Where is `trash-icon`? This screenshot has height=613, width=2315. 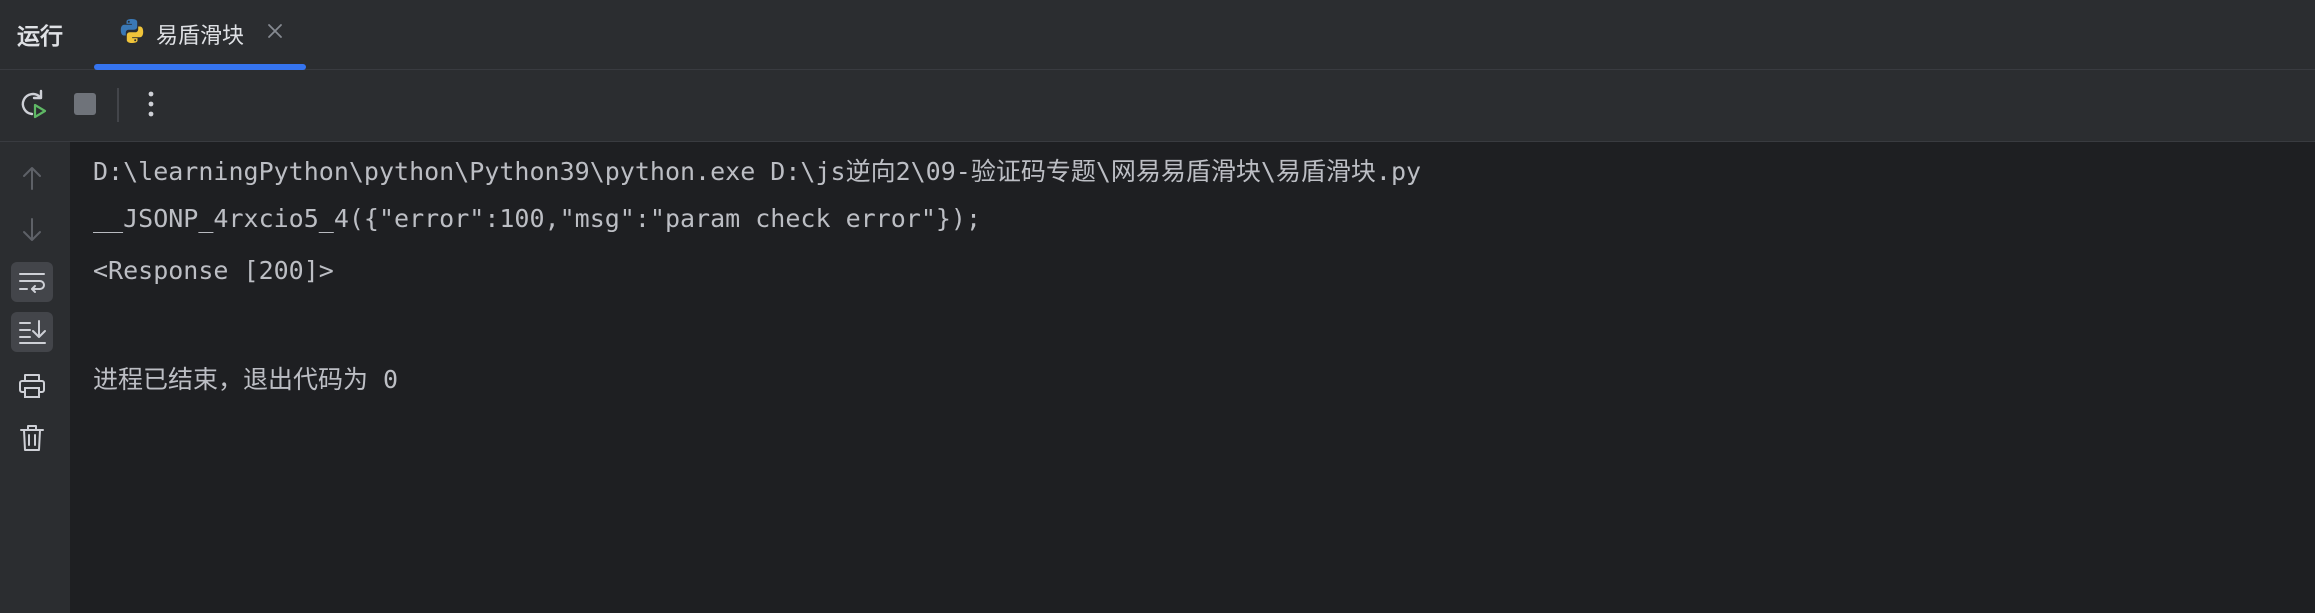
trash-icon is located at coordinates (32, 438).